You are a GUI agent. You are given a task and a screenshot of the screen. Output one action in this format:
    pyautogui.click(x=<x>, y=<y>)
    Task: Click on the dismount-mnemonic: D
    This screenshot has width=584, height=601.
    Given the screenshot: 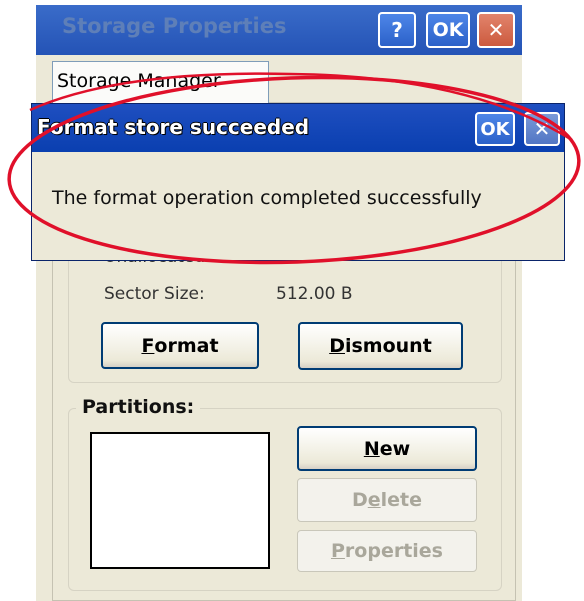 What is the action you would take?
    pyautogui.click(x=337, y=346)
    